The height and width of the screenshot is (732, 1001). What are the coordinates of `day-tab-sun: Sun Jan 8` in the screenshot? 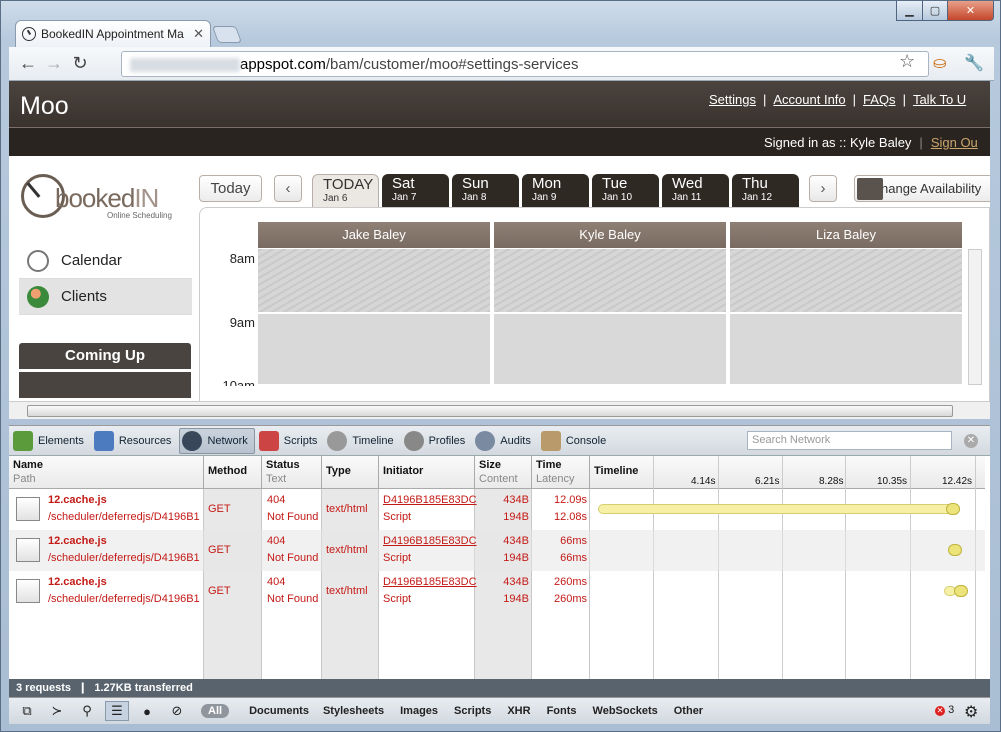 It's located at (485, 190).